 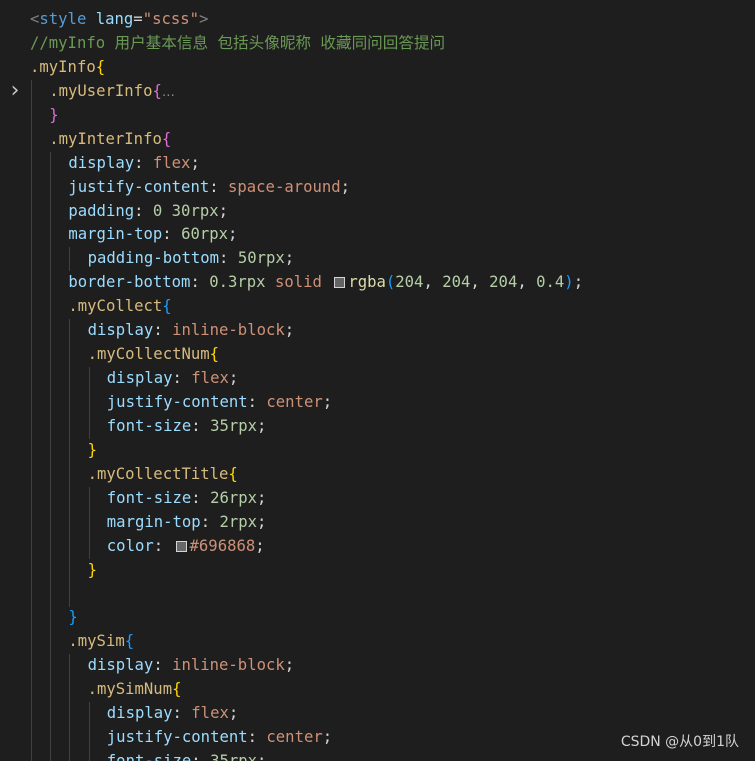 I want to click on code-line: .myCollectTitle{, so click(x=377, y=474).